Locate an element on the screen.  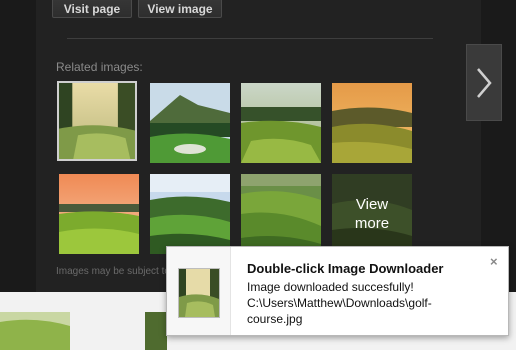
view-more-tile: View more is located at coordinates (372, 214).